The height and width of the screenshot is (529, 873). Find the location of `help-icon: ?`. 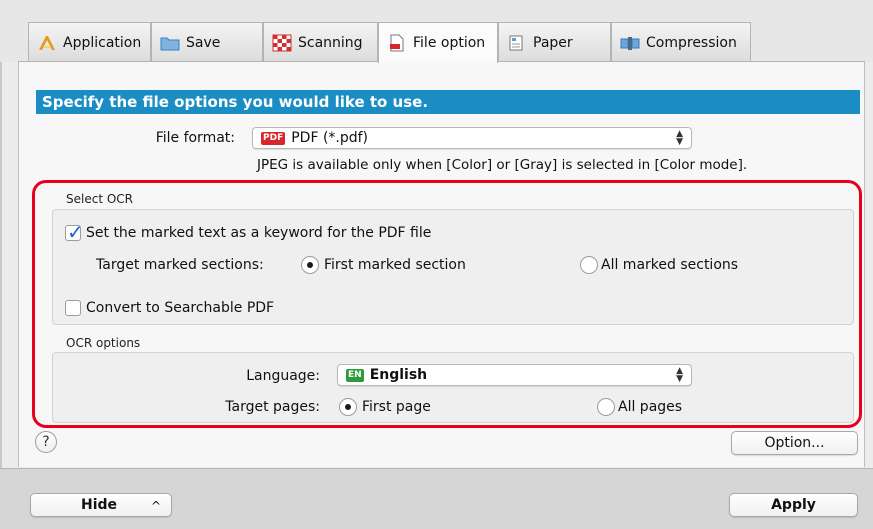

help-icon: ? is located at coordinates (46, 442).